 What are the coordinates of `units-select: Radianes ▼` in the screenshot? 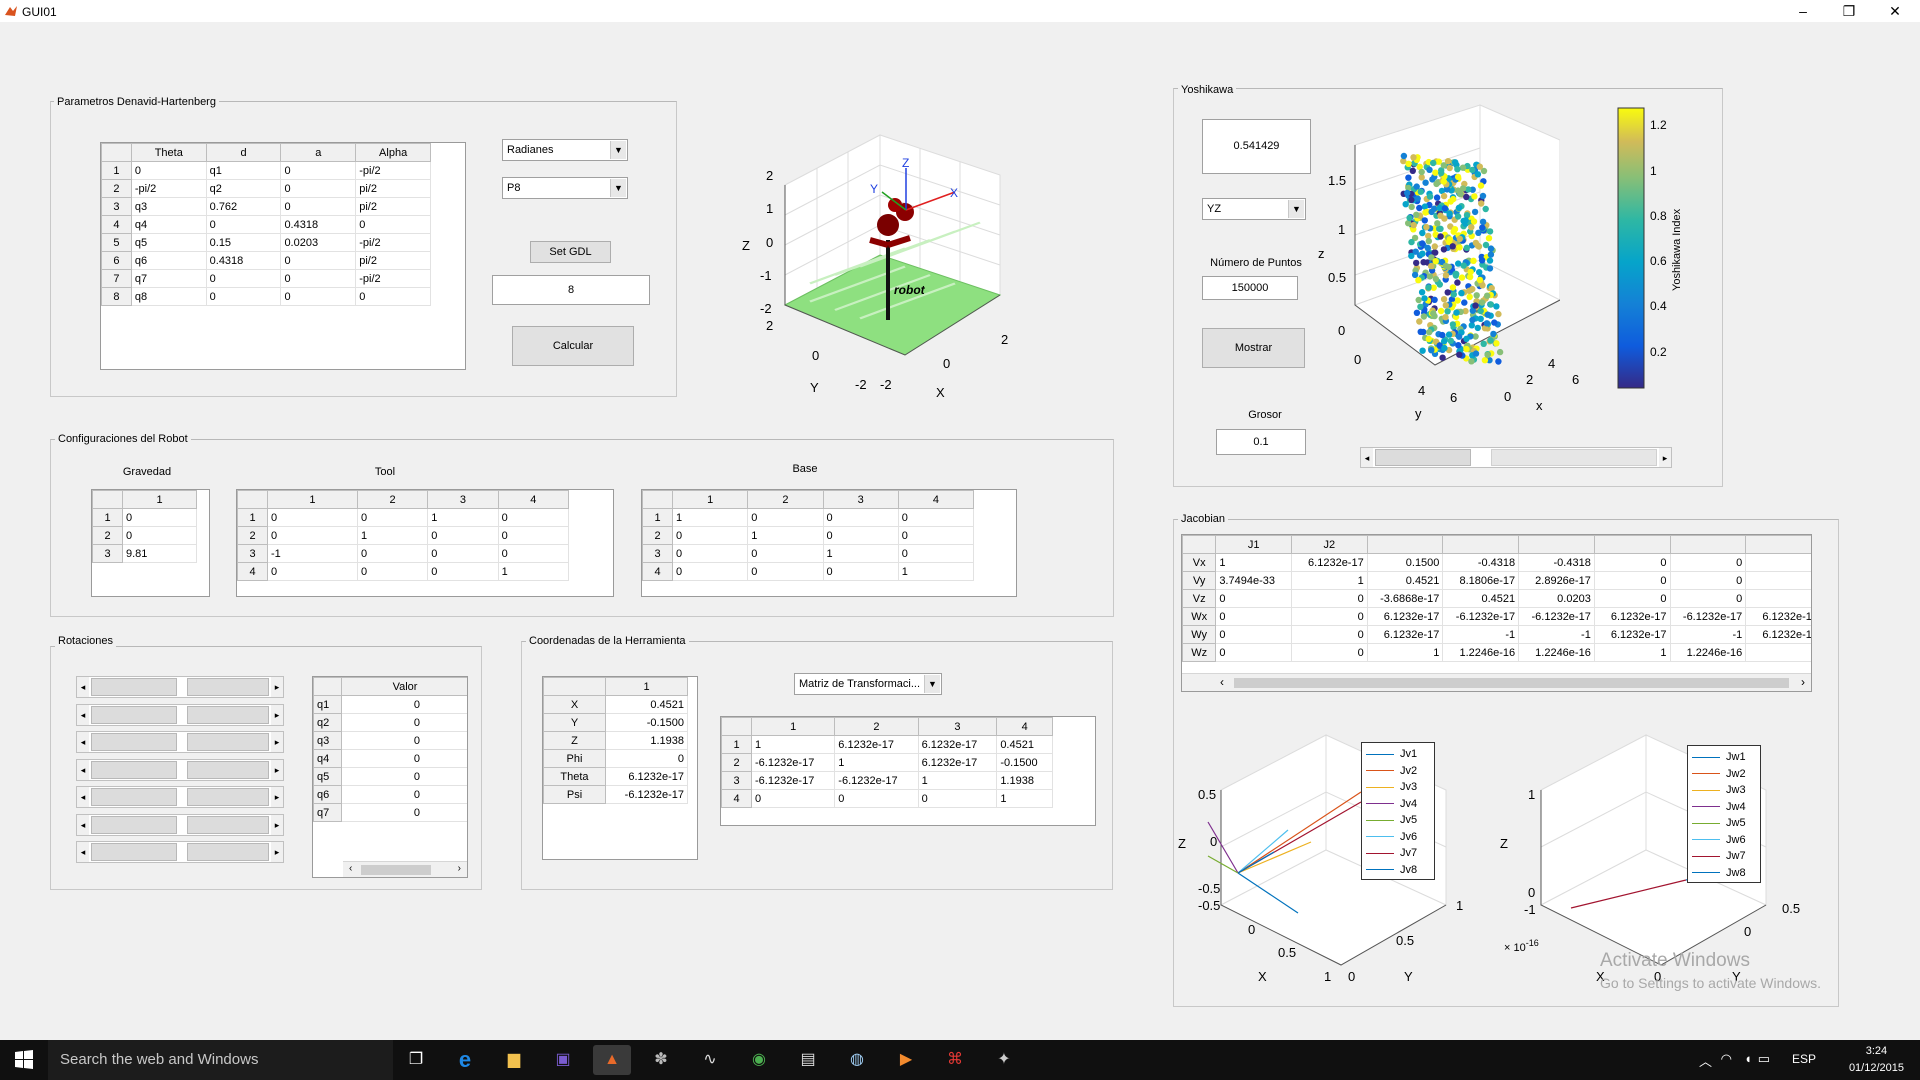 It's located at (565, 150).